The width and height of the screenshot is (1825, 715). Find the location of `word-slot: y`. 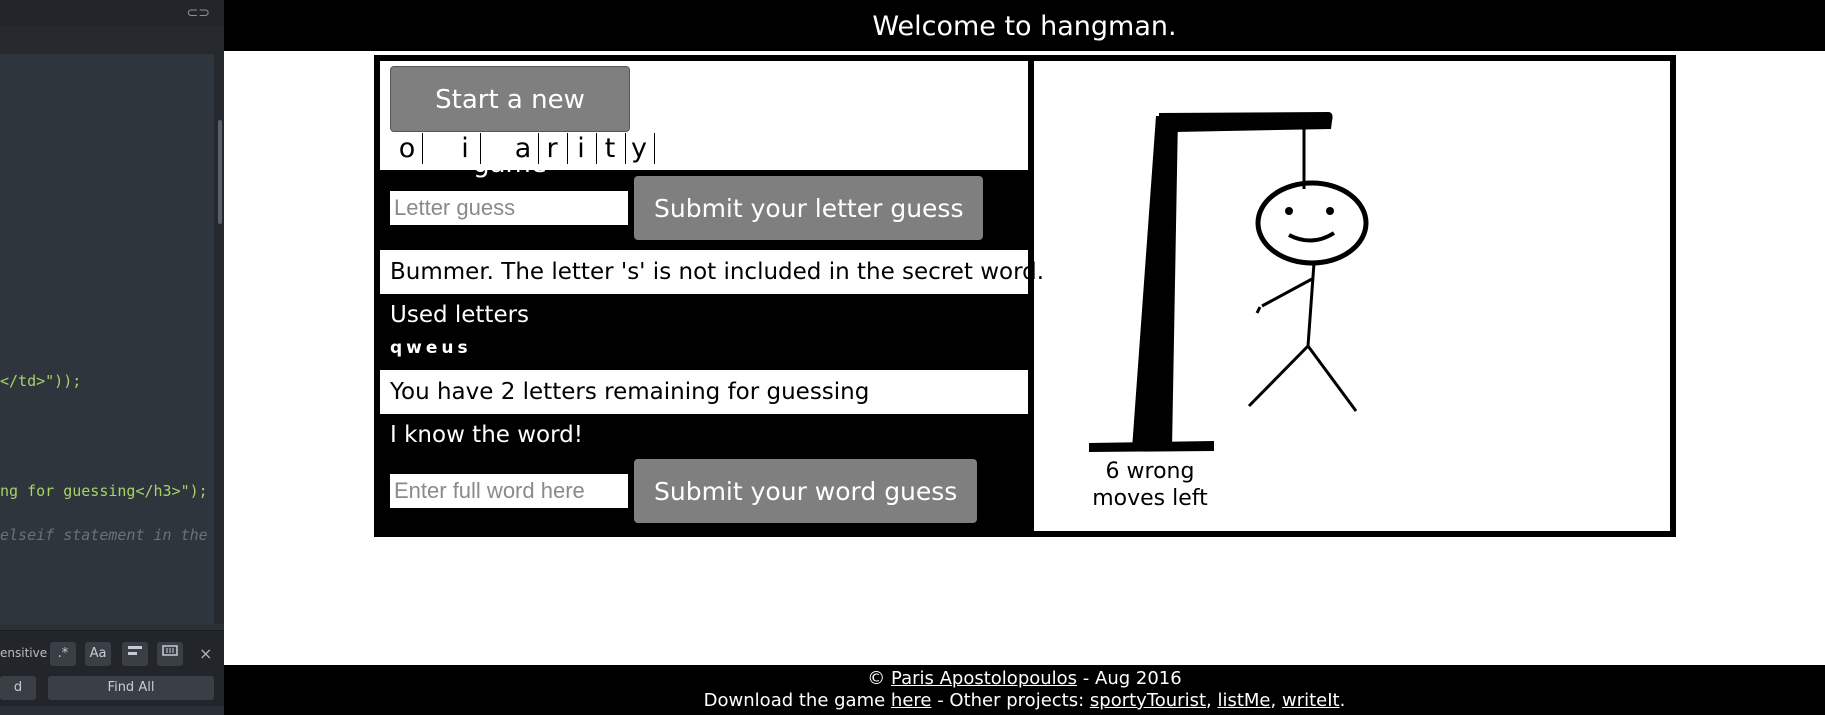

word-slot: y is located at coordinates (640, 148).